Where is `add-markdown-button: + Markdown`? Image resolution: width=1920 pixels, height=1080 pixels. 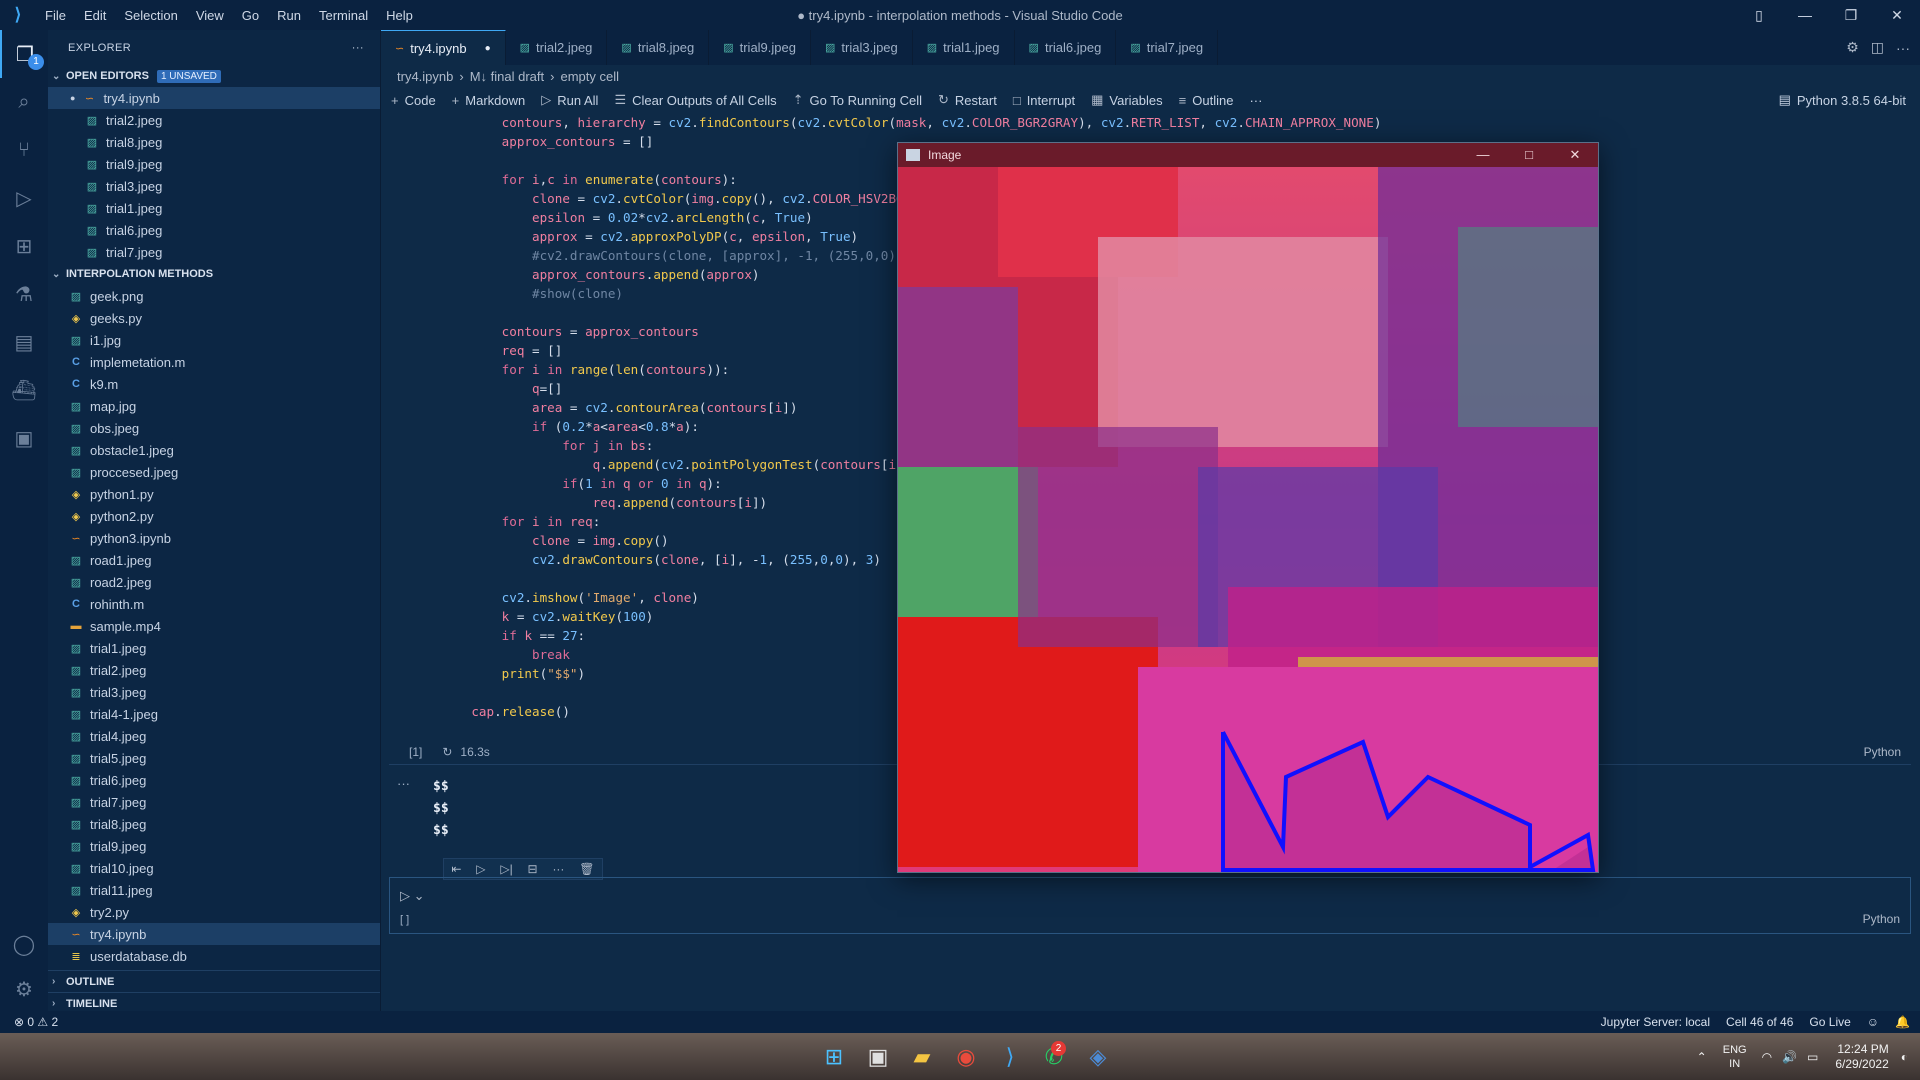 add-markdown-button: + Markdown is located at coordinates (489, 100).